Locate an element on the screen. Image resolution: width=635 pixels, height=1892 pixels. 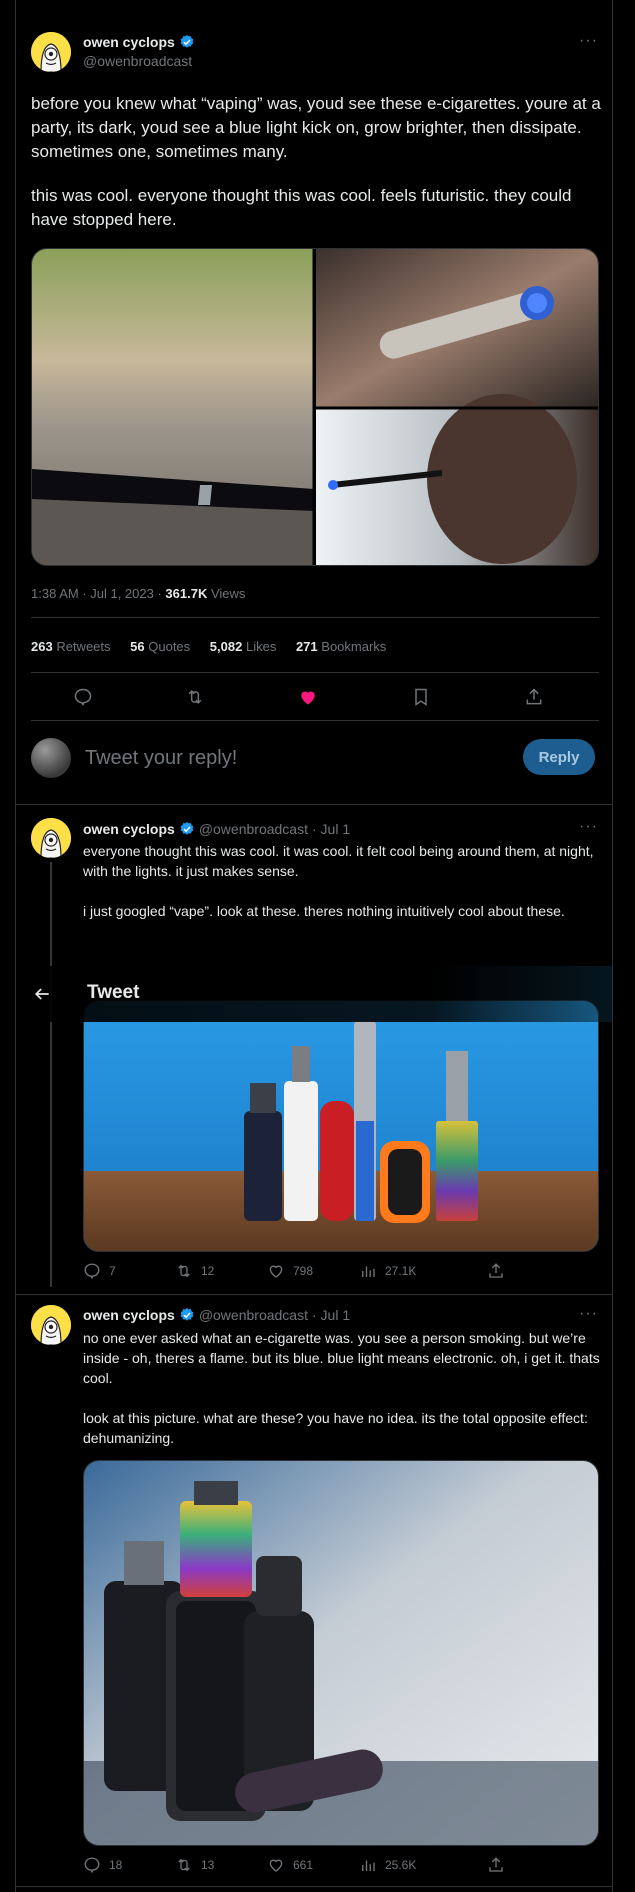
reply-action: 18 is located at coordinates (102, 1865).